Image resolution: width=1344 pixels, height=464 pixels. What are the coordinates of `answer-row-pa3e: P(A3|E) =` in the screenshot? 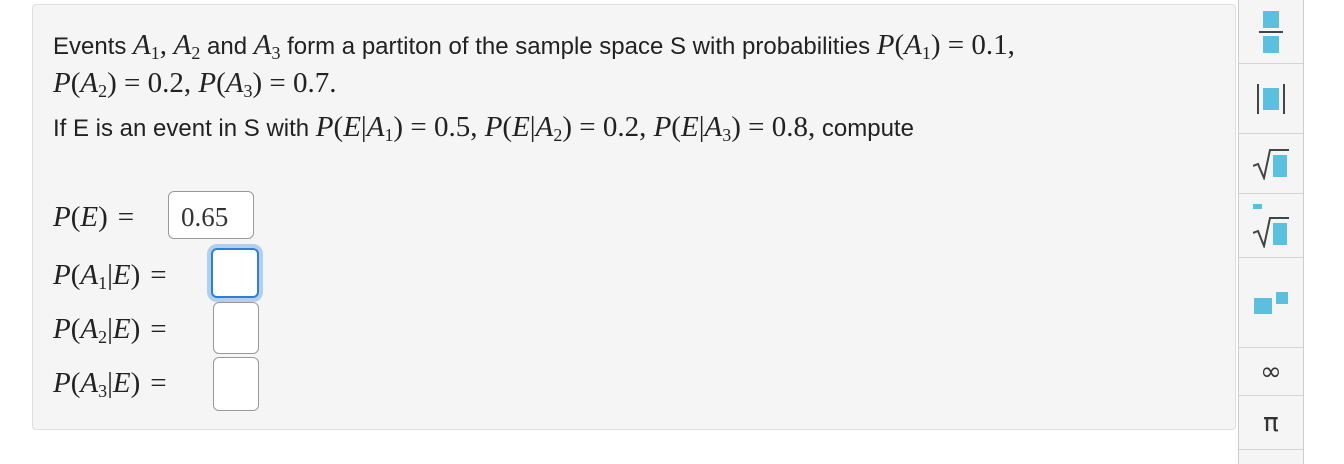 It's located at (110, 384).